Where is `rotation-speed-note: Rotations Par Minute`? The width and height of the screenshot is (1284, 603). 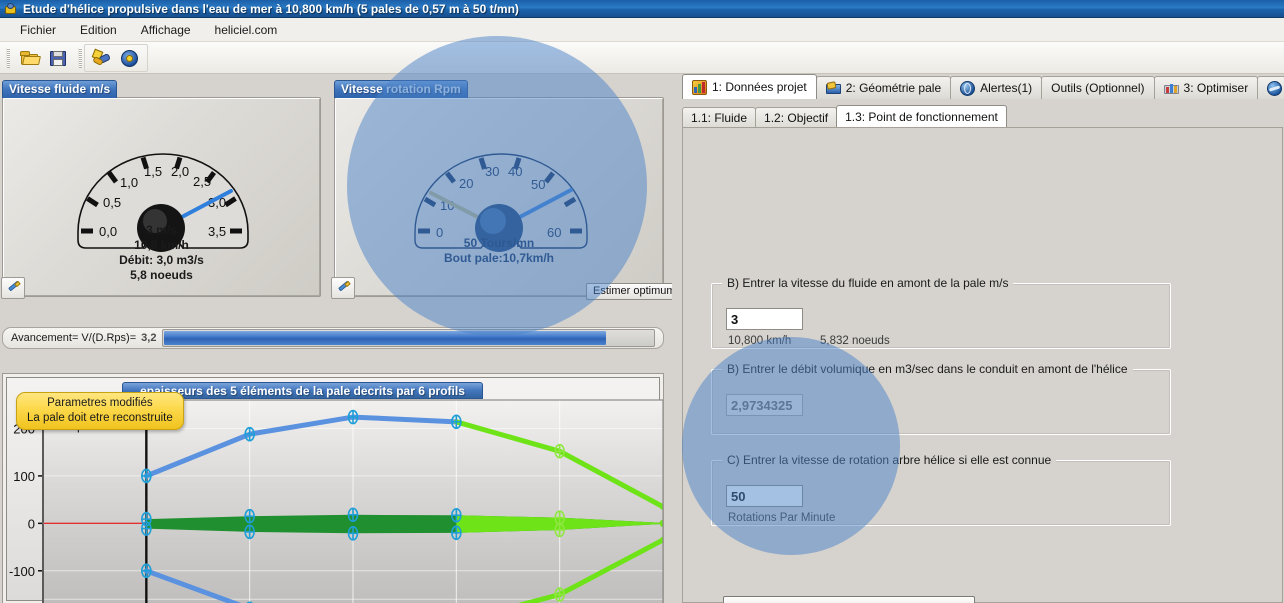 rotation-speed-note: Rotations Par Minute is located at coordinates (782, 518).